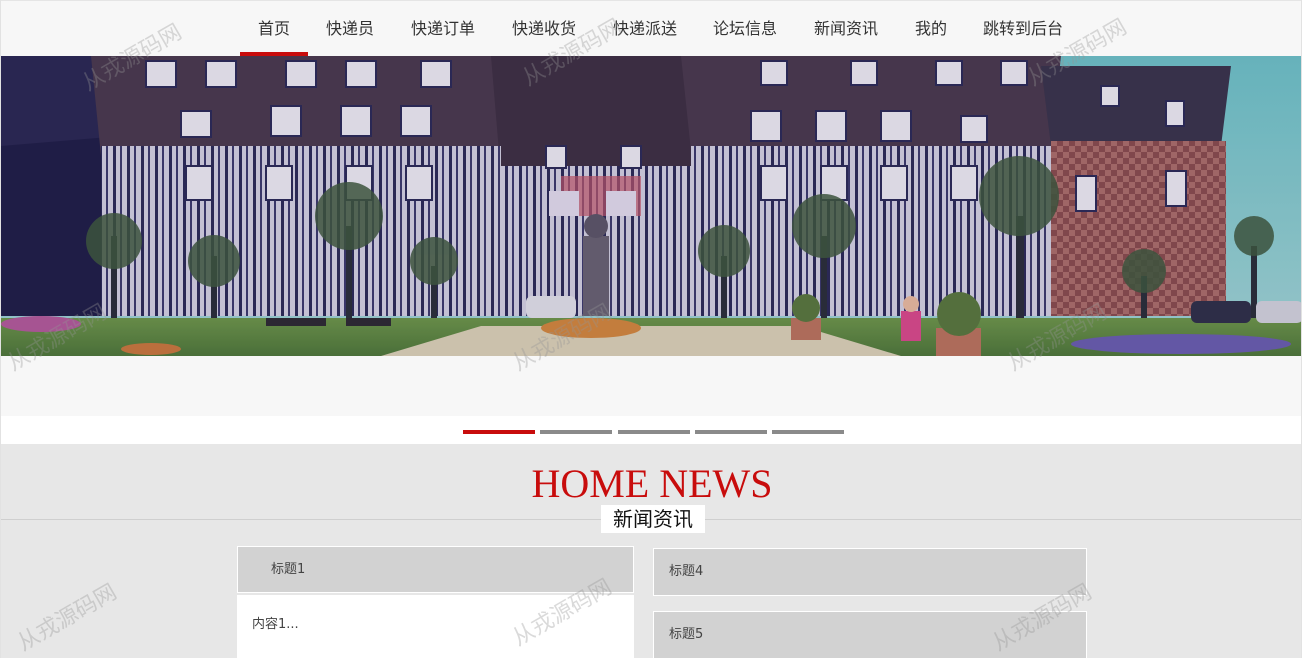 The image size is (1302, 658). I want to click on nav-item-admin: 跳转到后台, so click(1023, 29).